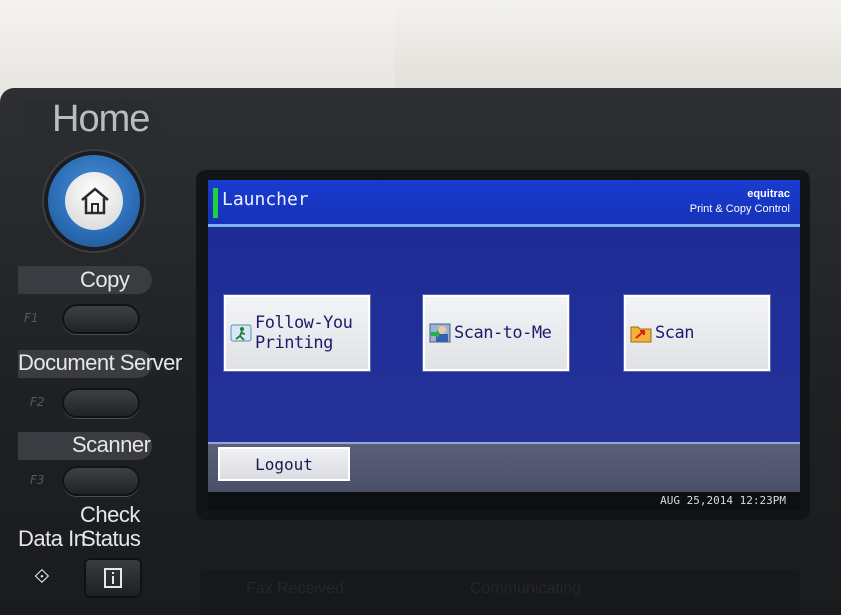 This screenshot has height=615, width=841. I want to click on communicating-indicator: Communicating, so click(526, 588).